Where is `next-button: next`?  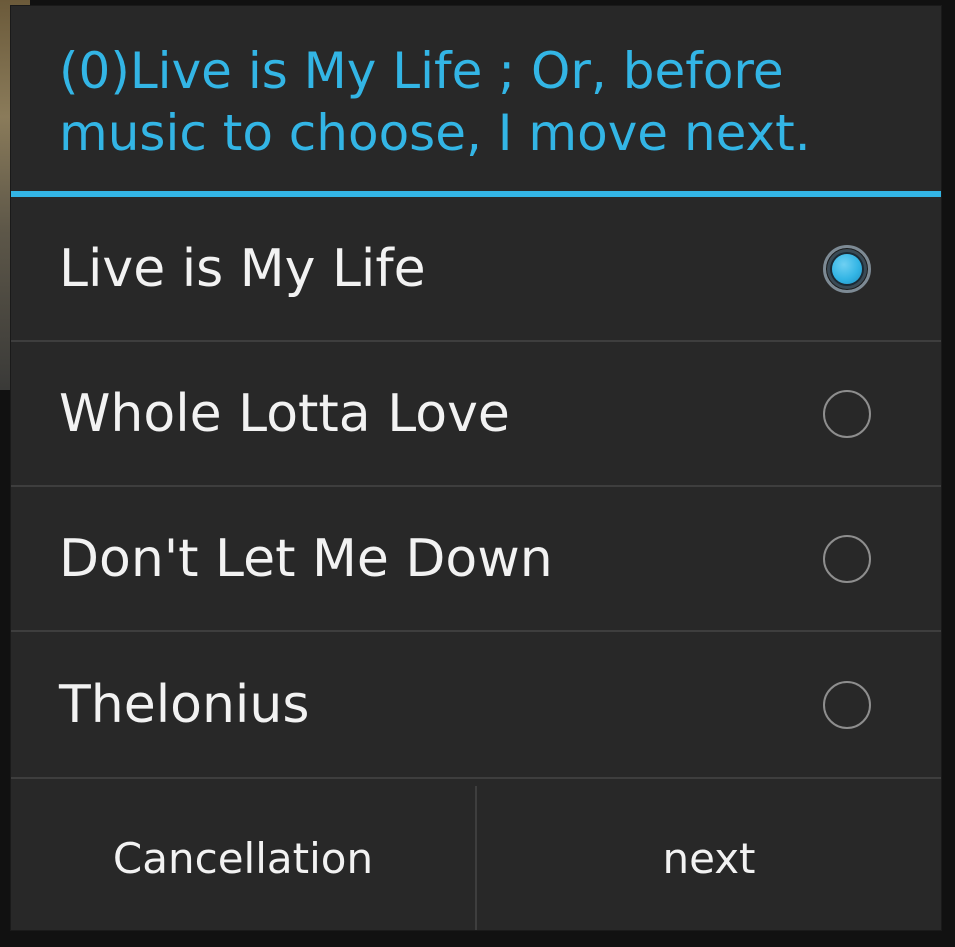 next-button: next is located at coordinates (708, 858).